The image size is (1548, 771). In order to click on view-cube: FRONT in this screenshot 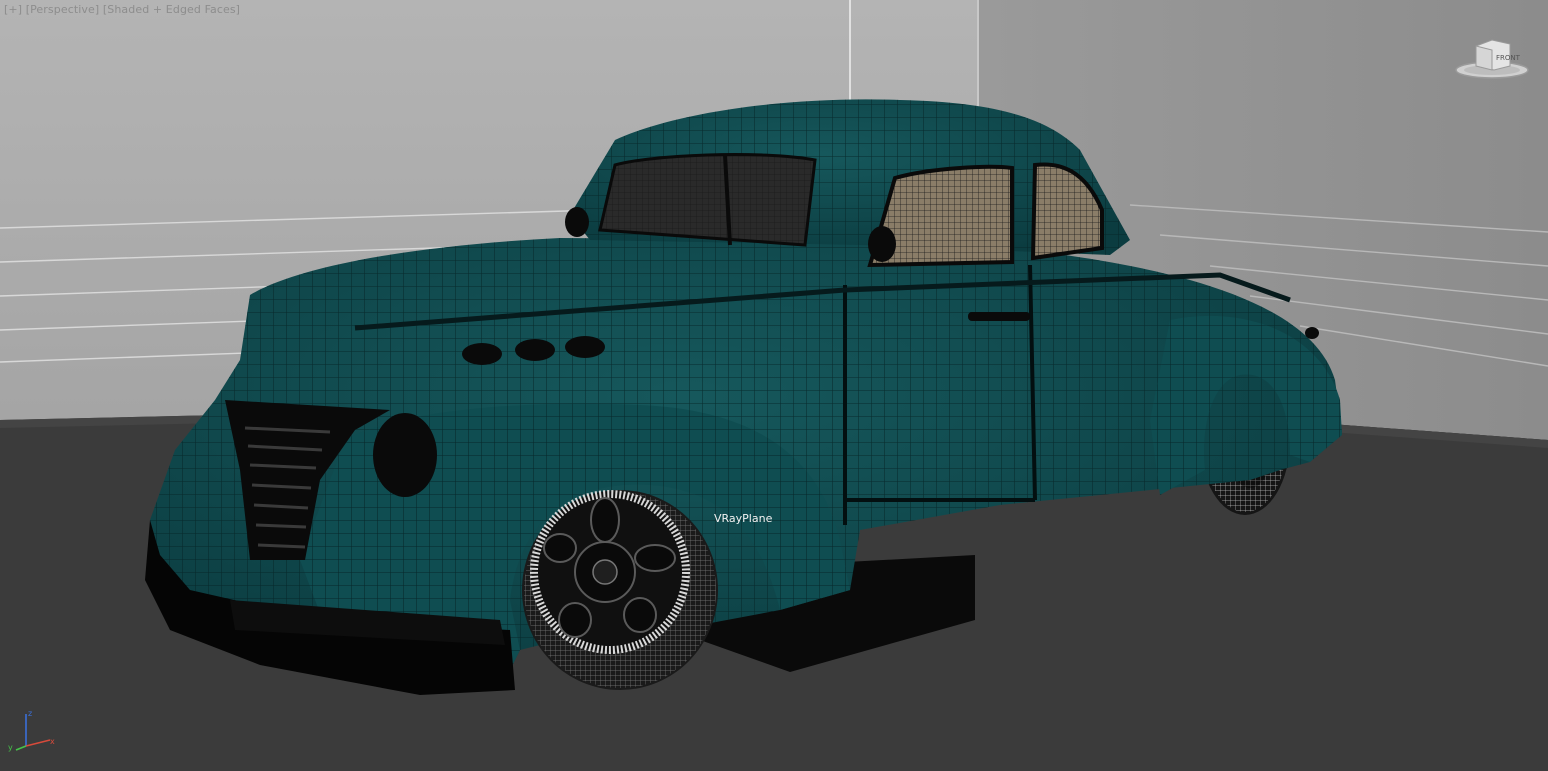, I will do `click(1492, 60)`.